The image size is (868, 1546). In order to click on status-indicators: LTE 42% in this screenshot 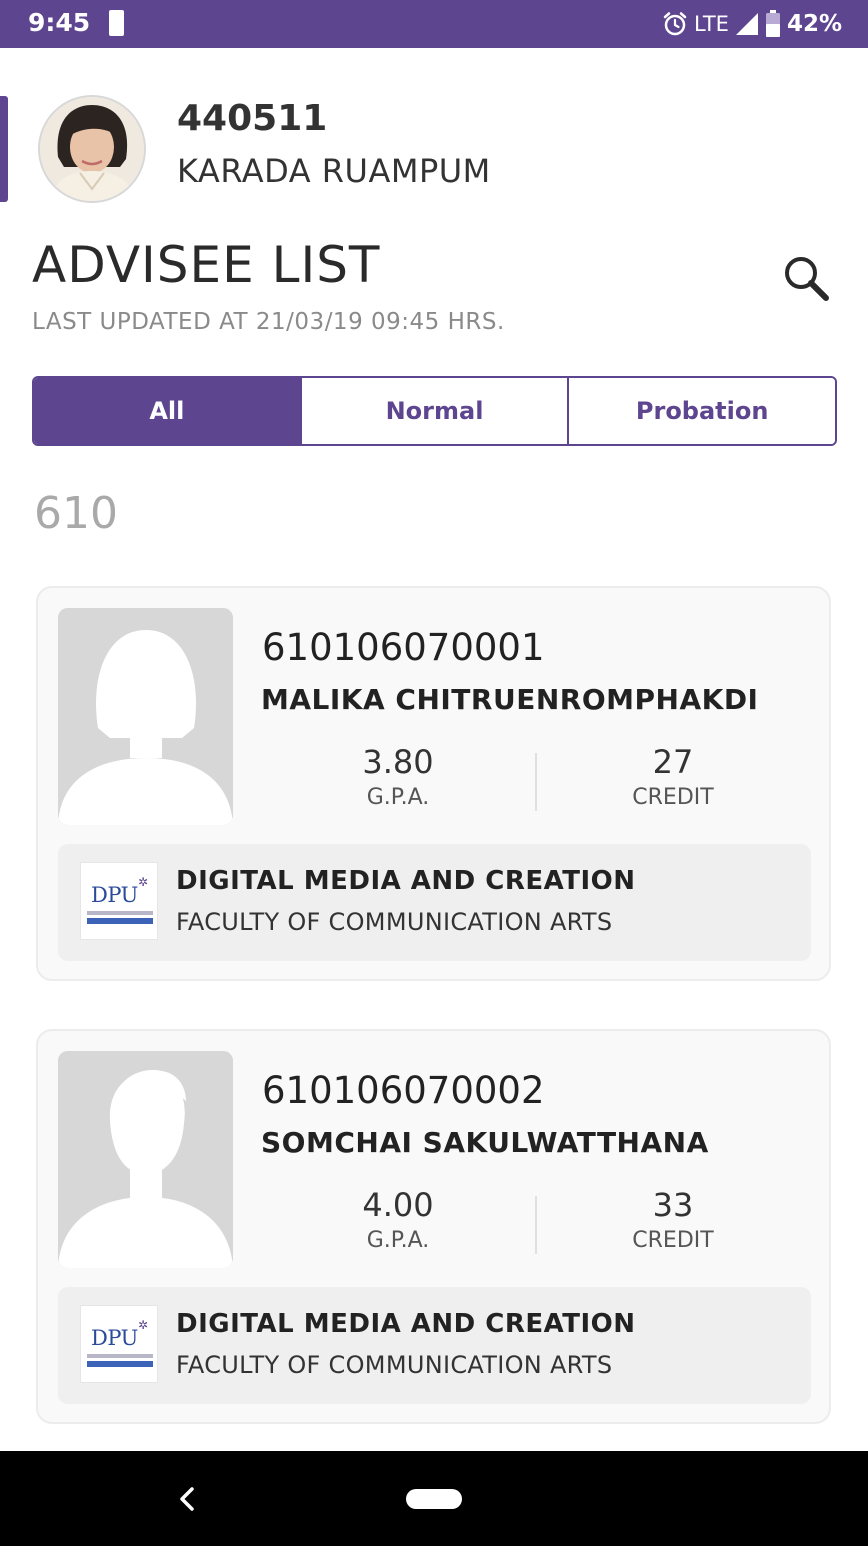, I will do `click(752, 24)`.